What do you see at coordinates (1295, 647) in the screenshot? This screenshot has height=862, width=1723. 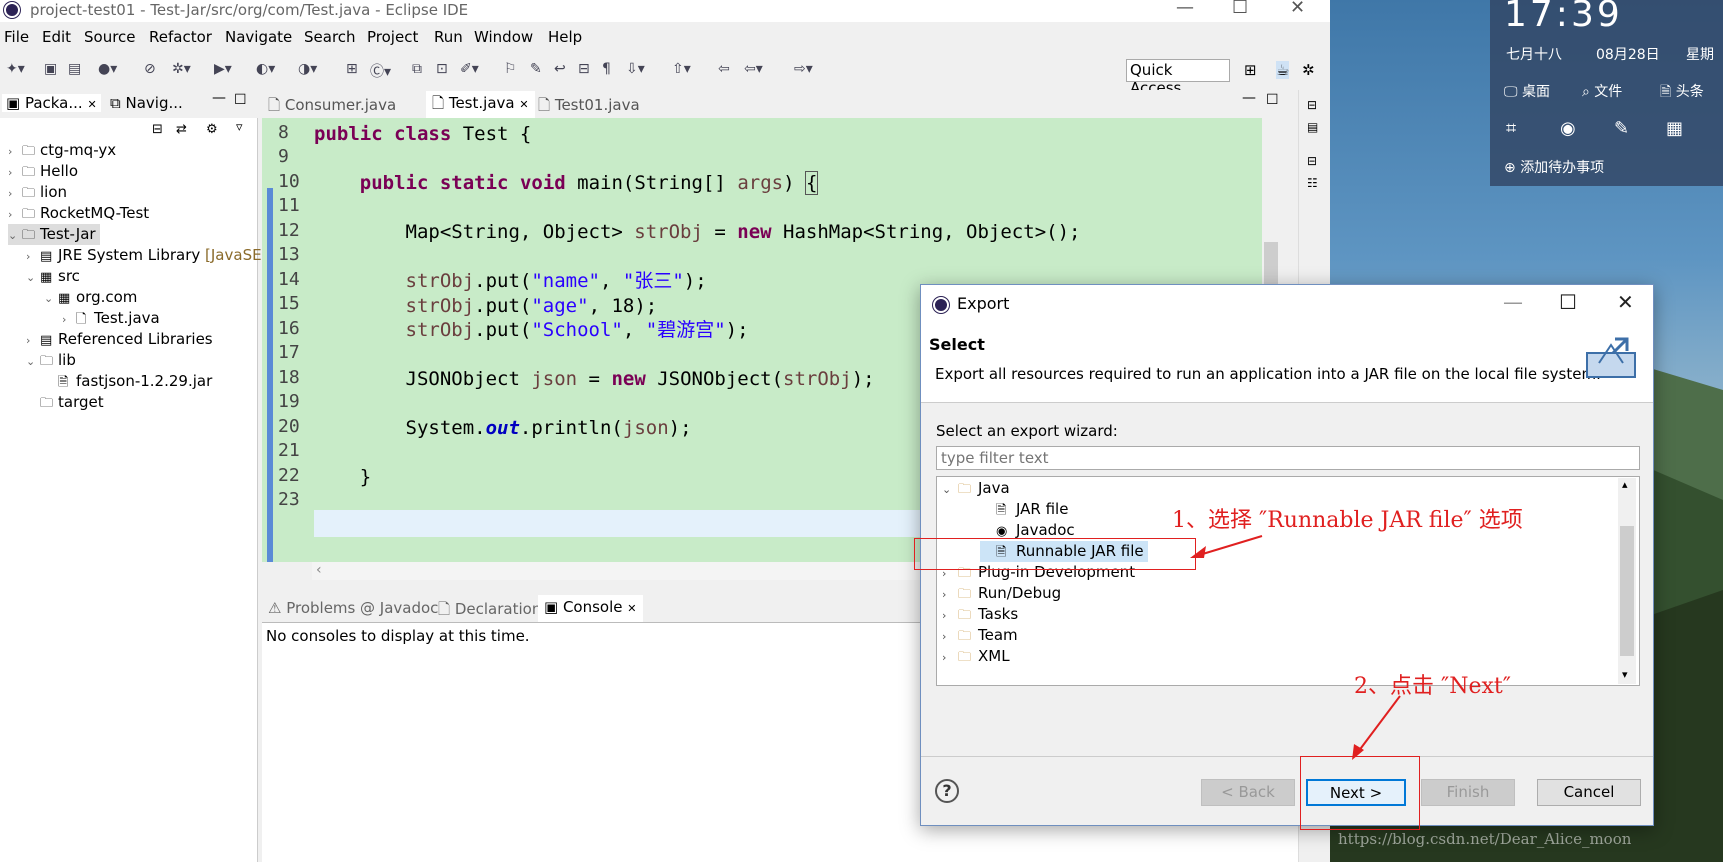 I see `annotation-arrows` at bounding box center [1295, 647].